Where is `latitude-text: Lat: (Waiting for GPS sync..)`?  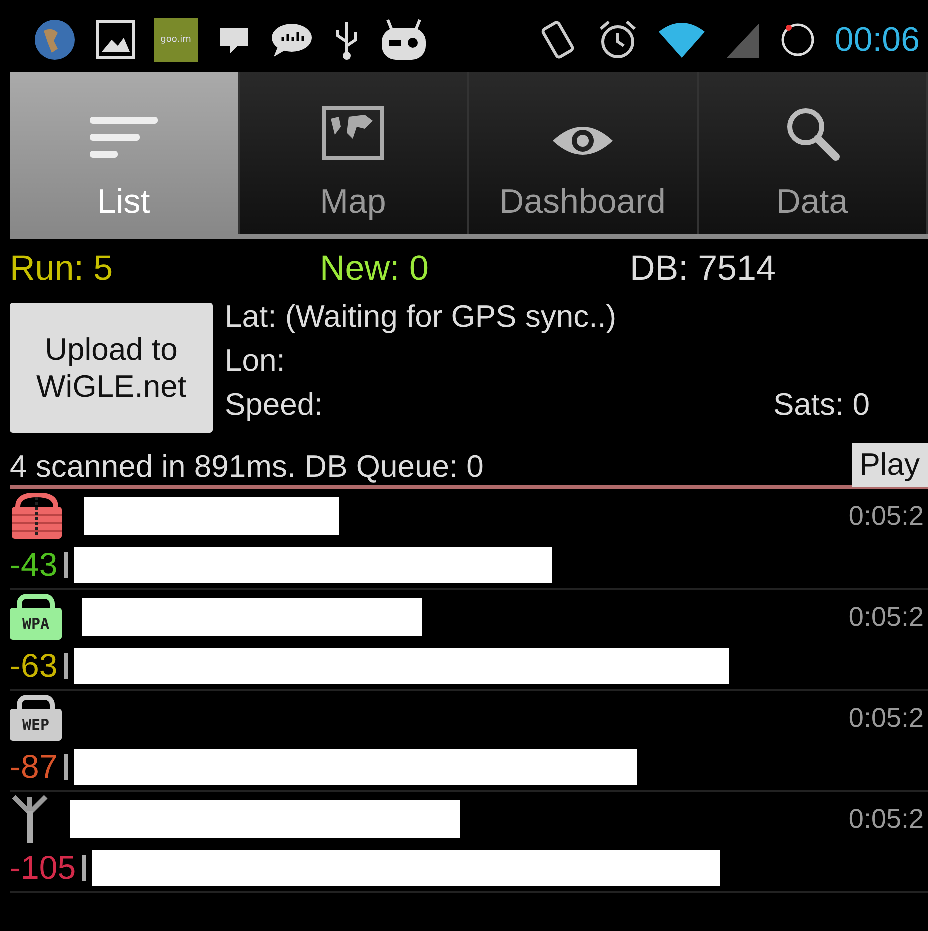 latitude-text: Lat: (Waiting for GPS sync..) is located at coordinates (421, 317).